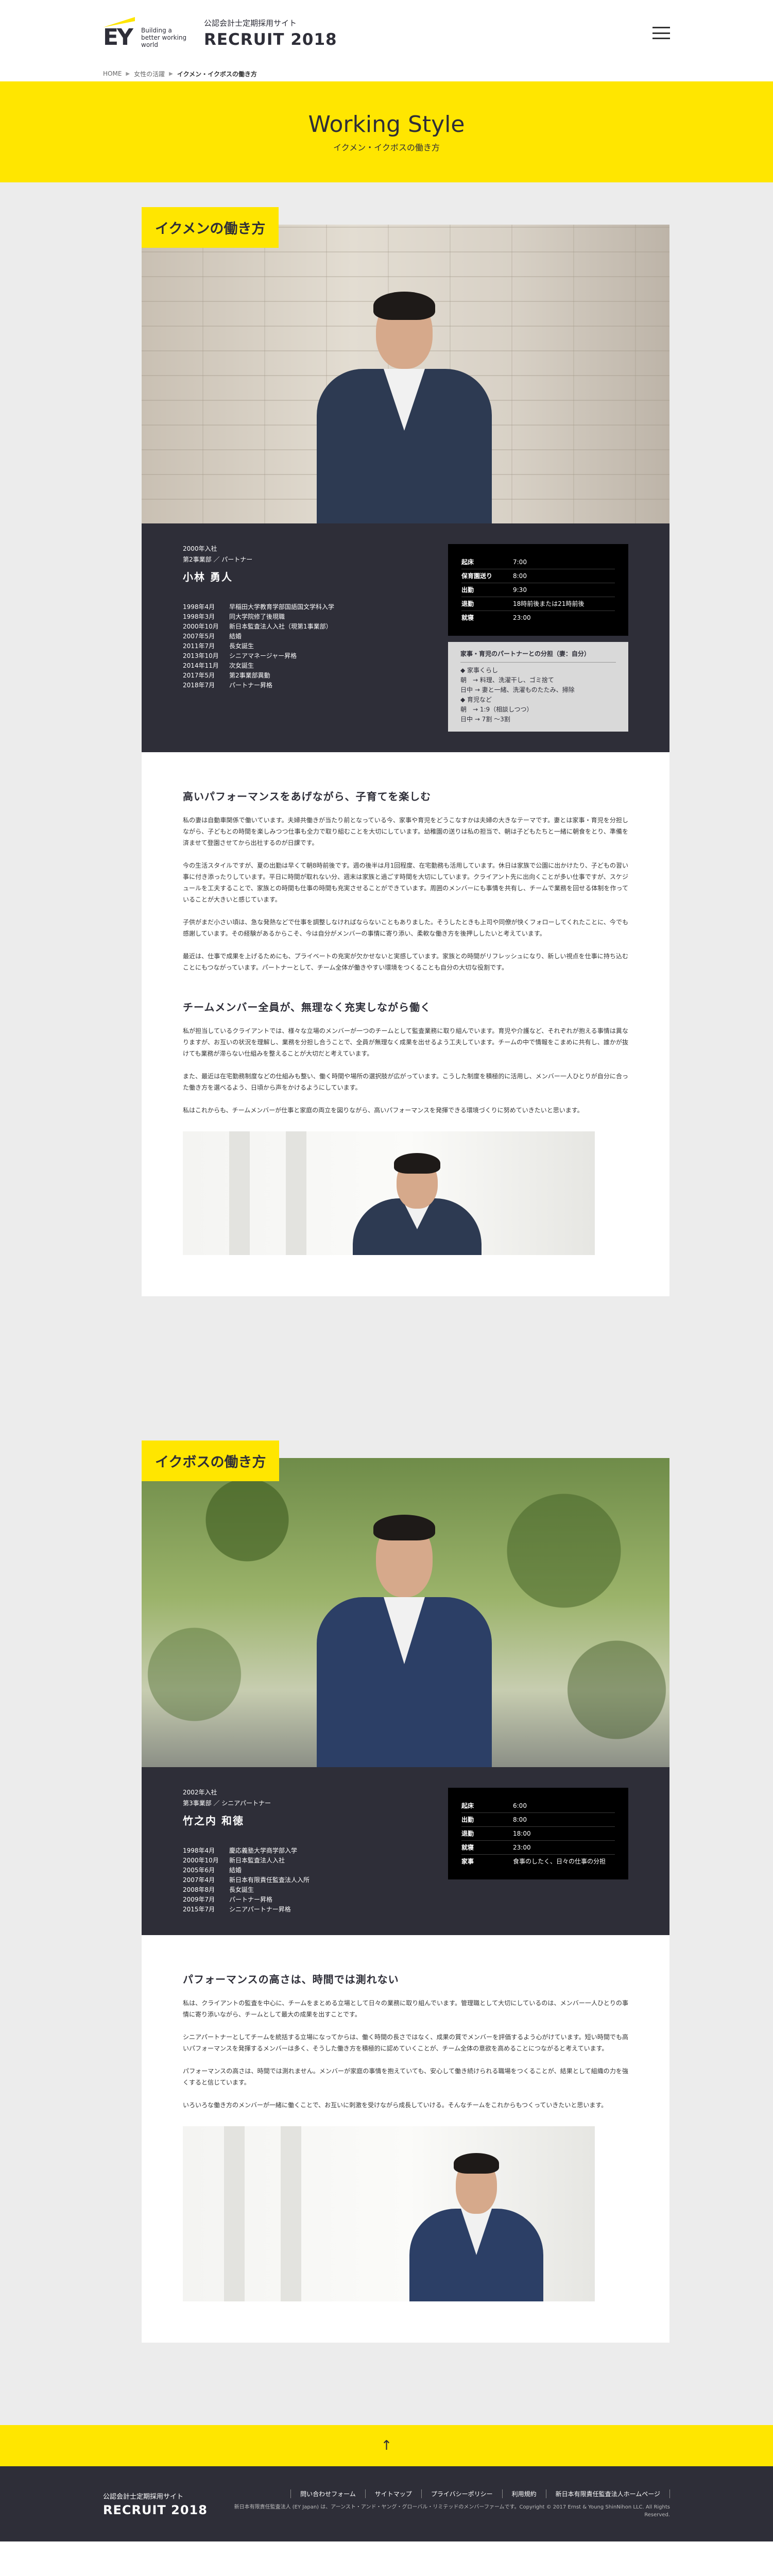 The height and width of the screenshot is (2576, 773). Describe the element at coordinates (217, 74) in the screenshot. I see `breadcrumb-current: イクメン・イクボスの働き方` at that location.